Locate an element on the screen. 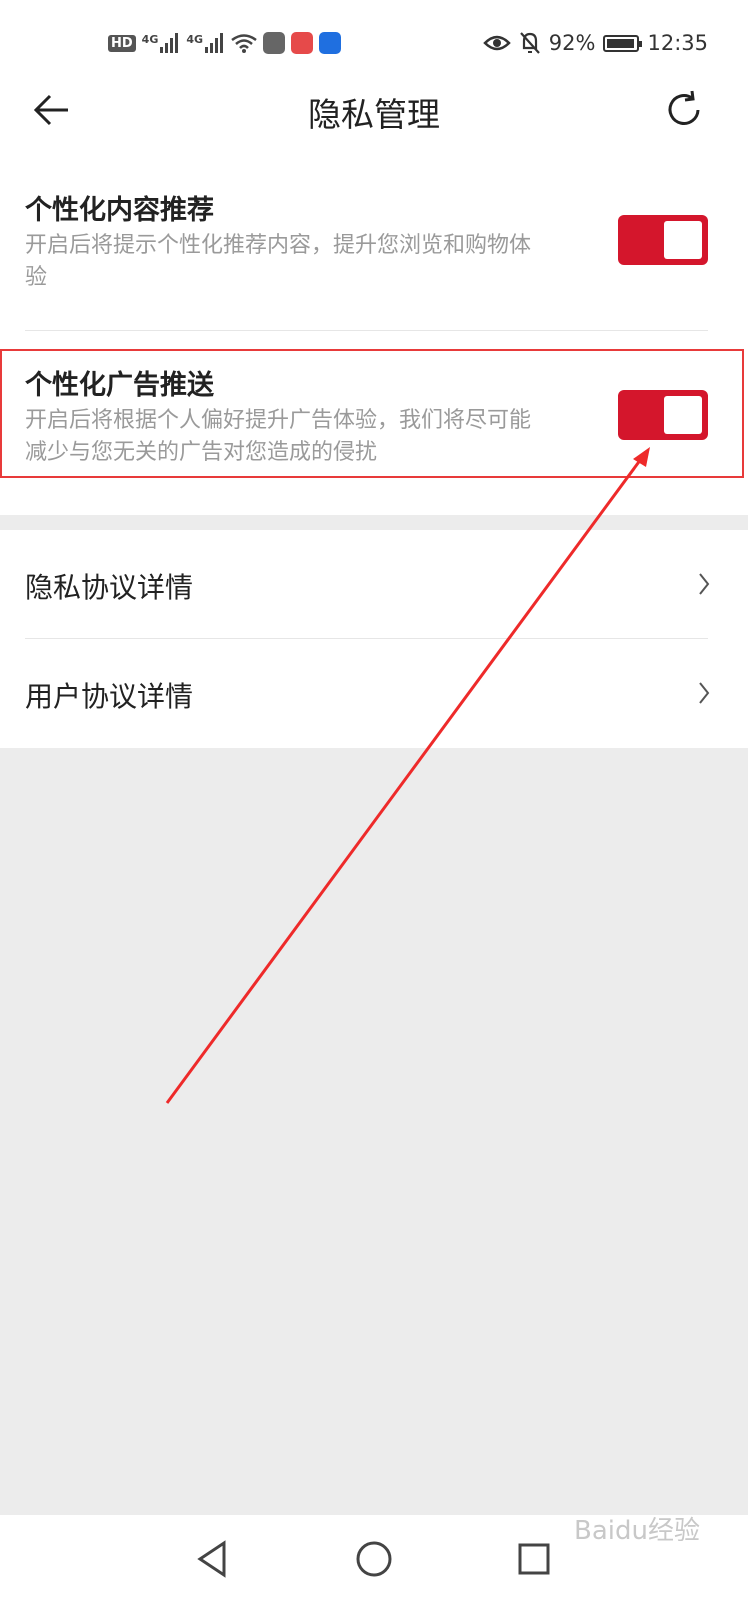 This screenshot has width=748, height=1600. status-right: 92% 12:35 is located at coordinates (595, 43).